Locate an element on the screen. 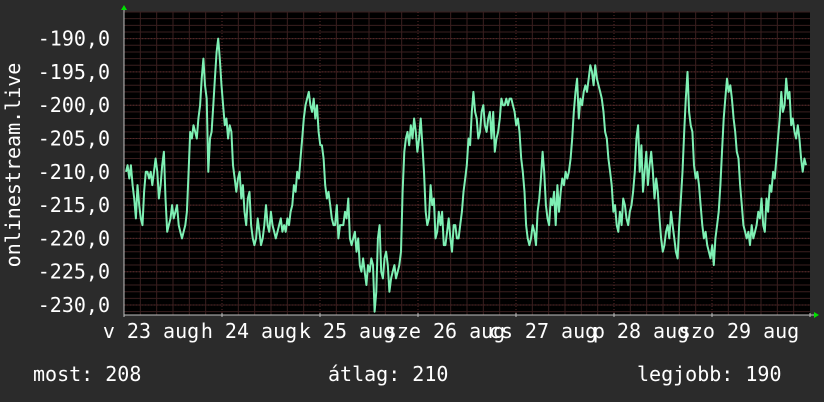  y-tick-label: -220,0 is located at coordinates (74, 238).